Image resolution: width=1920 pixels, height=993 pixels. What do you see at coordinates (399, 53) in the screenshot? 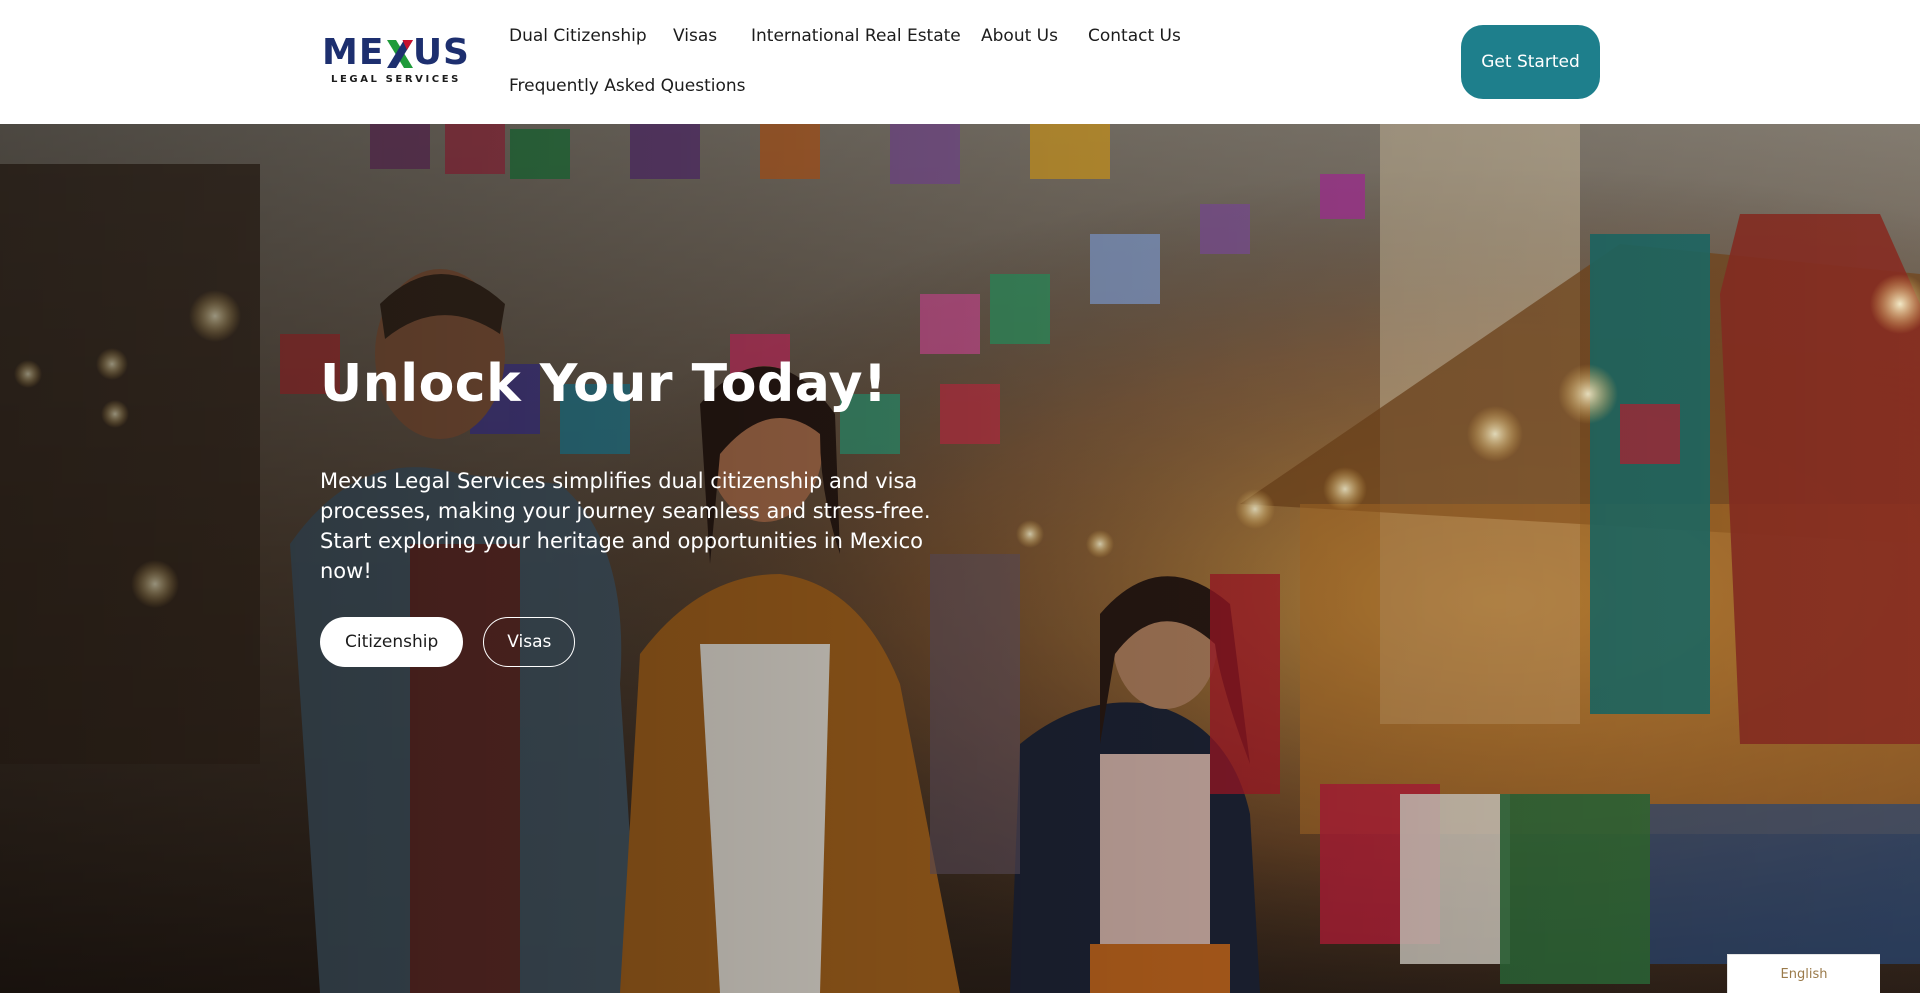
I see `logo-x-icon` at bounding box center [399, 53].